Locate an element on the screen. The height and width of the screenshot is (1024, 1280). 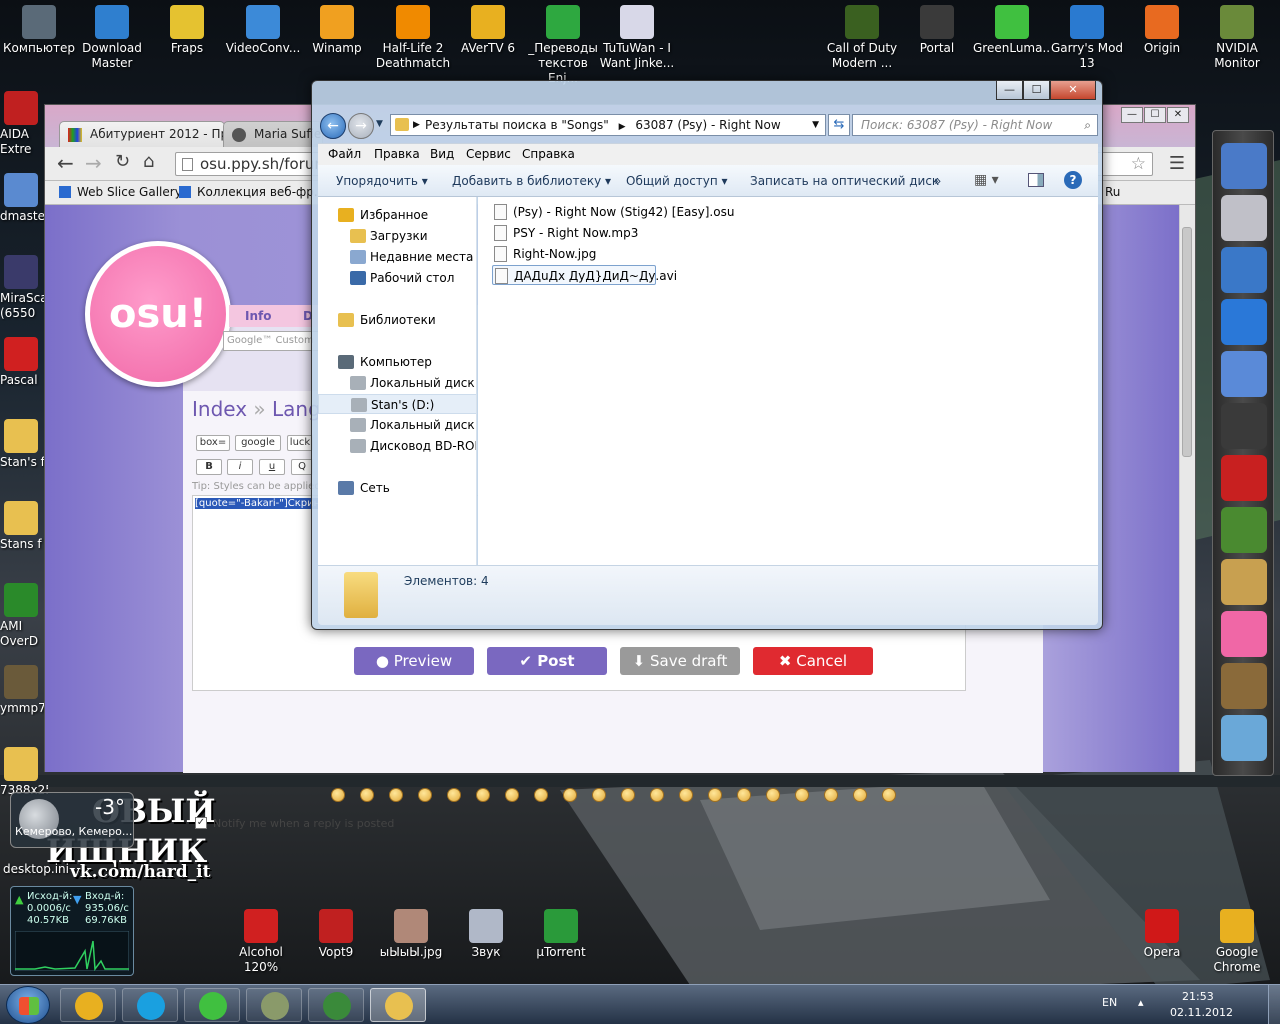
nav-item-0: Избранное is located at coordinates (397, 215).